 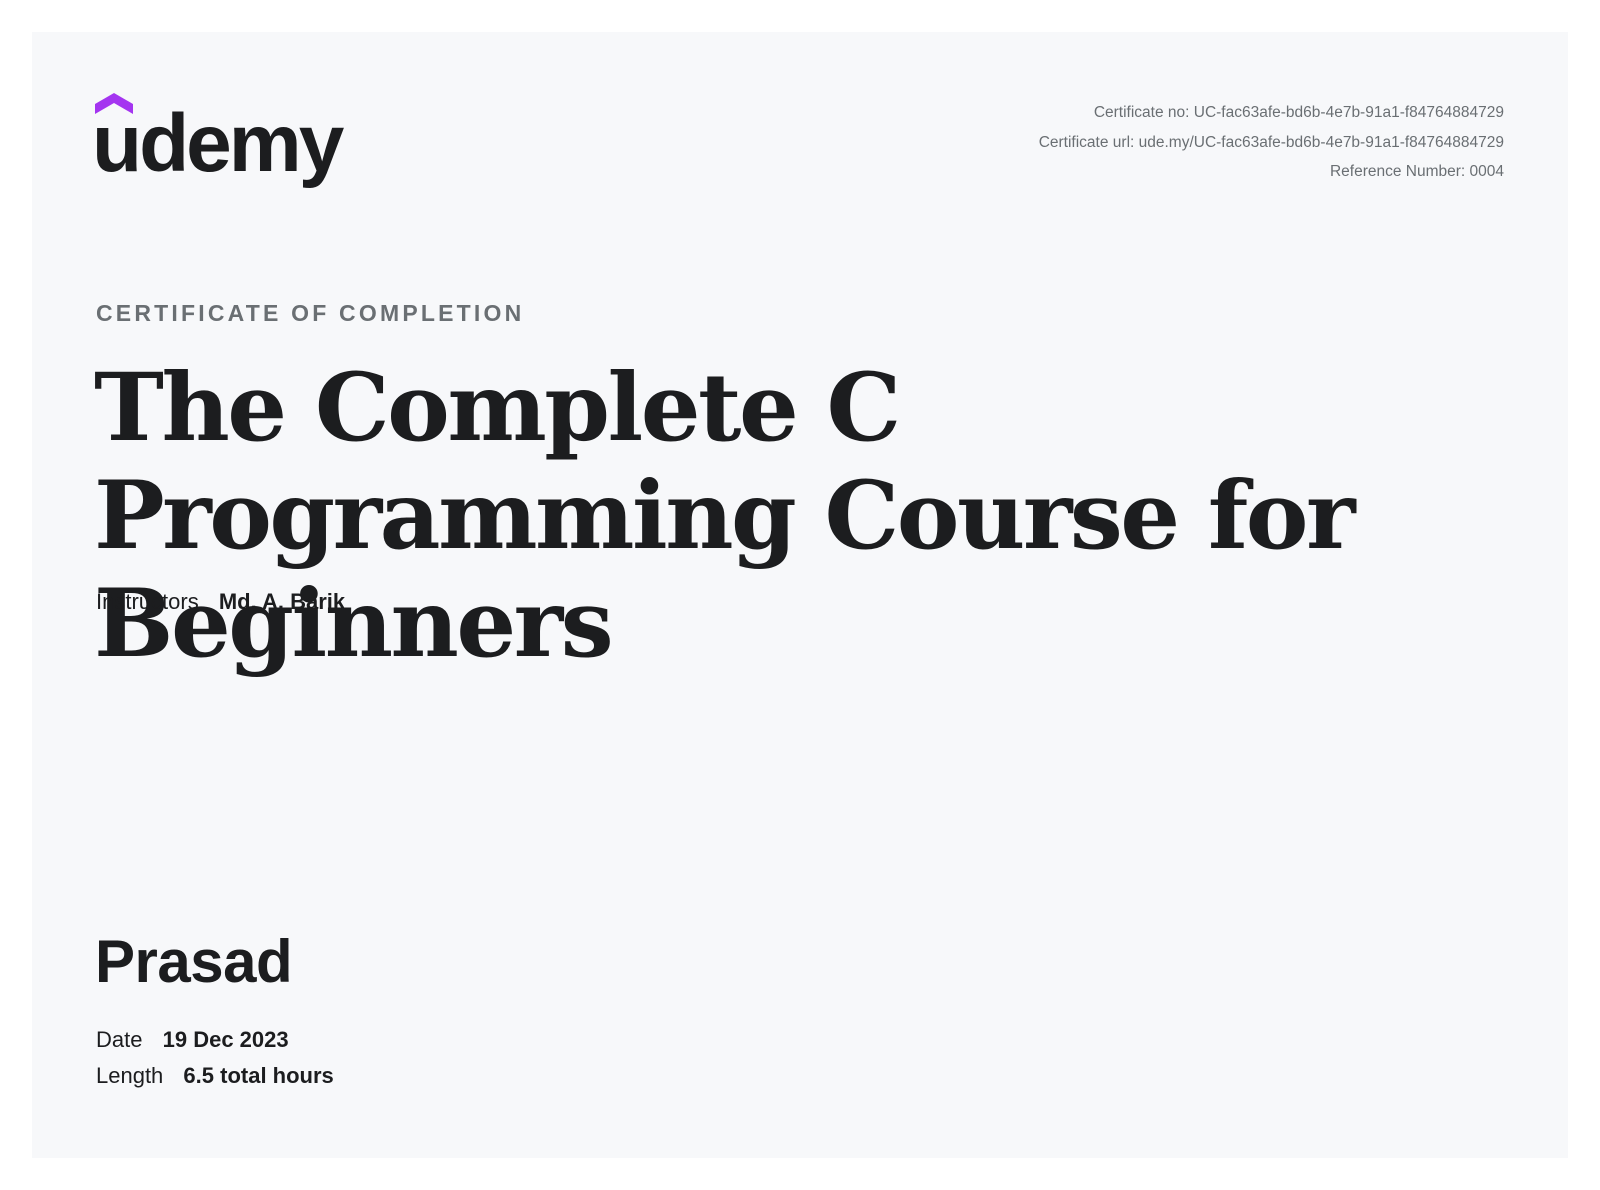 I want to click on instructor-name: Md. A. Barik, so click(x=282, y=601).